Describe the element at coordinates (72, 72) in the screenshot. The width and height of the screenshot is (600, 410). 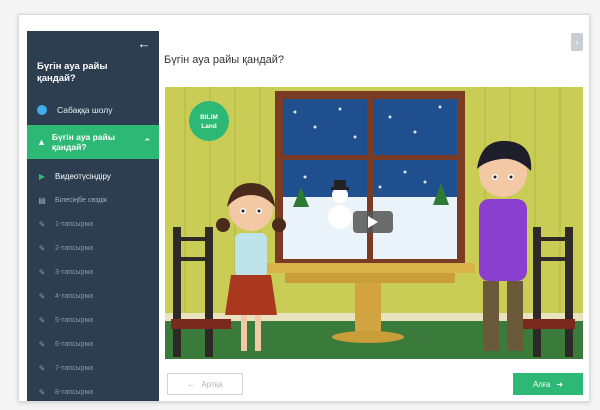
I see `sidebar-title: Бүгін ауа райы қандай?` at that location.